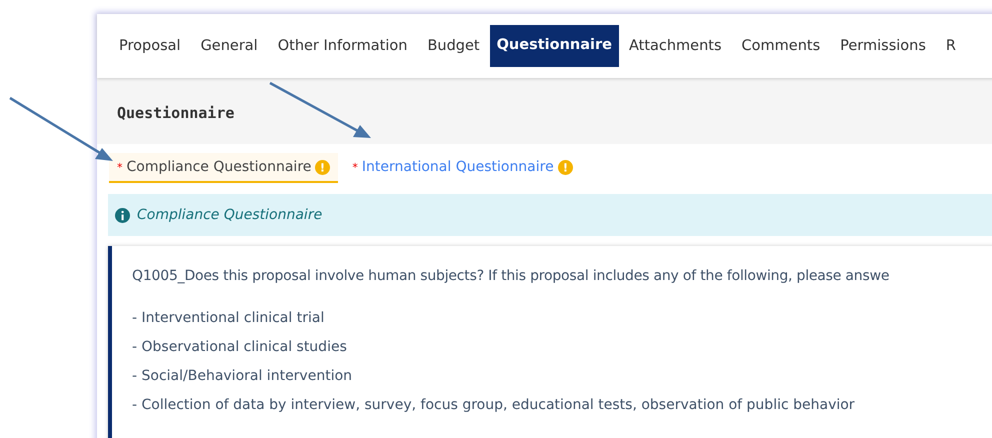 The height and width of the screenshot is (438, 992). What do you see at coordinates (229, 319) in the screenshot?
I see `list-item: - Interventional clinical trial` at bounding box center [229, 319].